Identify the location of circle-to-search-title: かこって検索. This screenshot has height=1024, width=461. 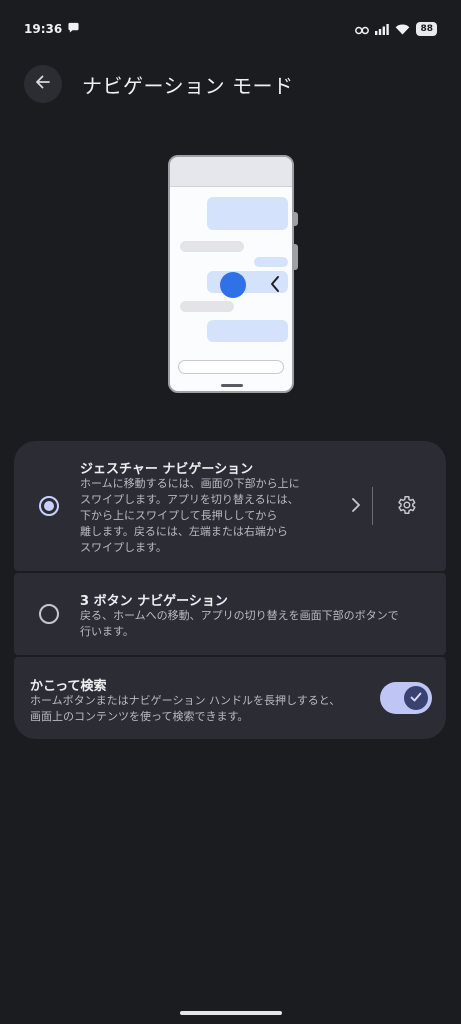
(68, 686).